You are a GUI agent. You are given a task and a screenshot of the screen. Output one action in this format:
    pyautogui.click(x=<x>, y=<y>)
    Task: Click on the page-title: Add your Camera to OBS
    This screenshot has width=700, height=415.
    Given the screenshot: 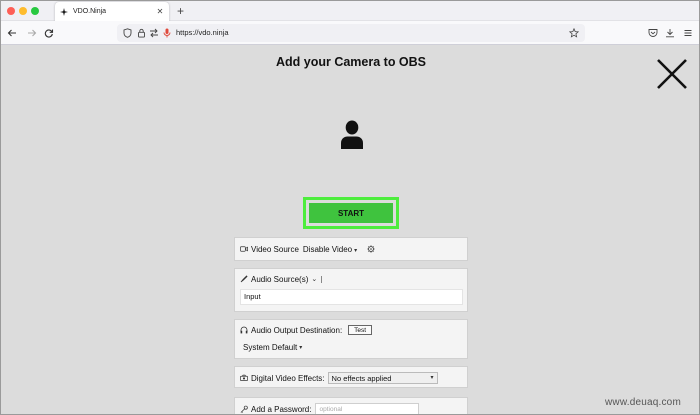 What is the action you would take?
    pyautogui.click(x=351, y=62)
    